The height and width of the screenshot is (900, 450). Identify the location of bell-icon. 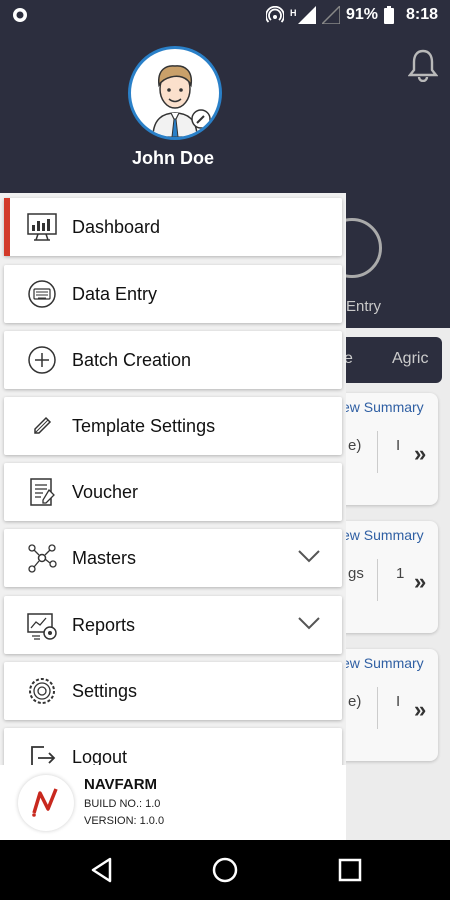
(423, 65).